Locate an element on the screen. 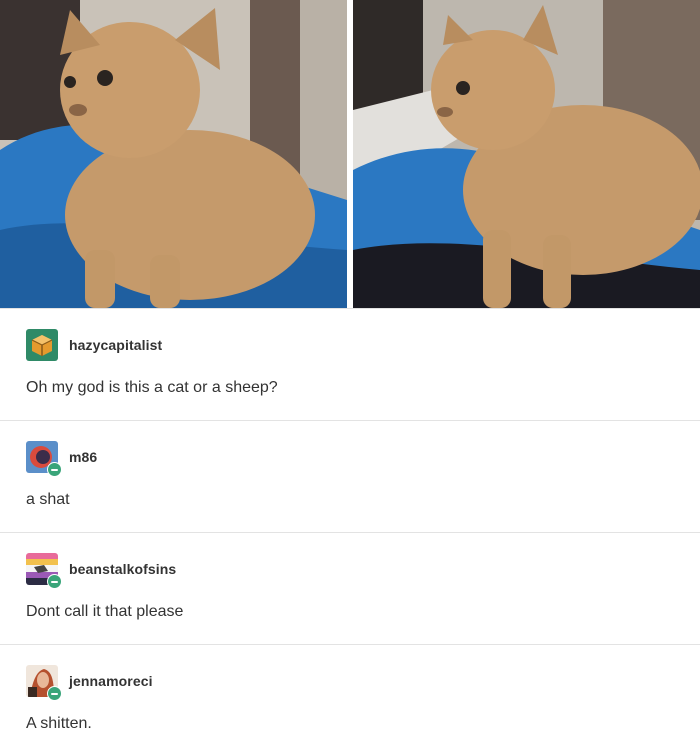  reply-author: beanstalkofsins is located at coordinates (101, 571).